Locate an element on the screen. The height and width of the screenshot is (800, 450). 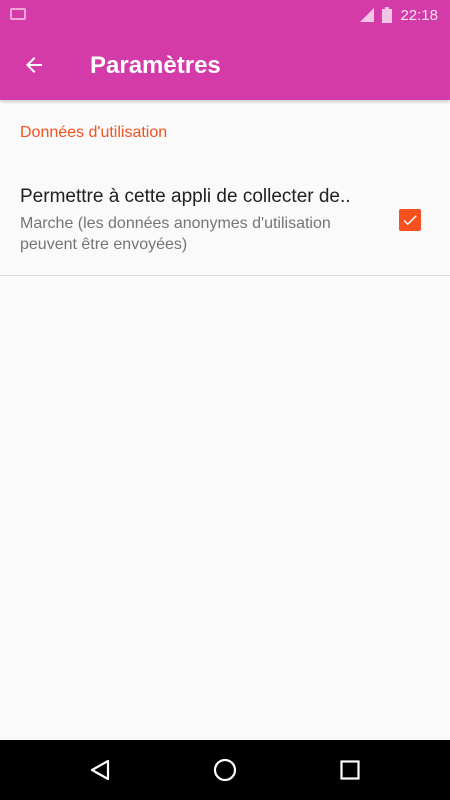
nav-back-button is located at coordinates (100, 770).